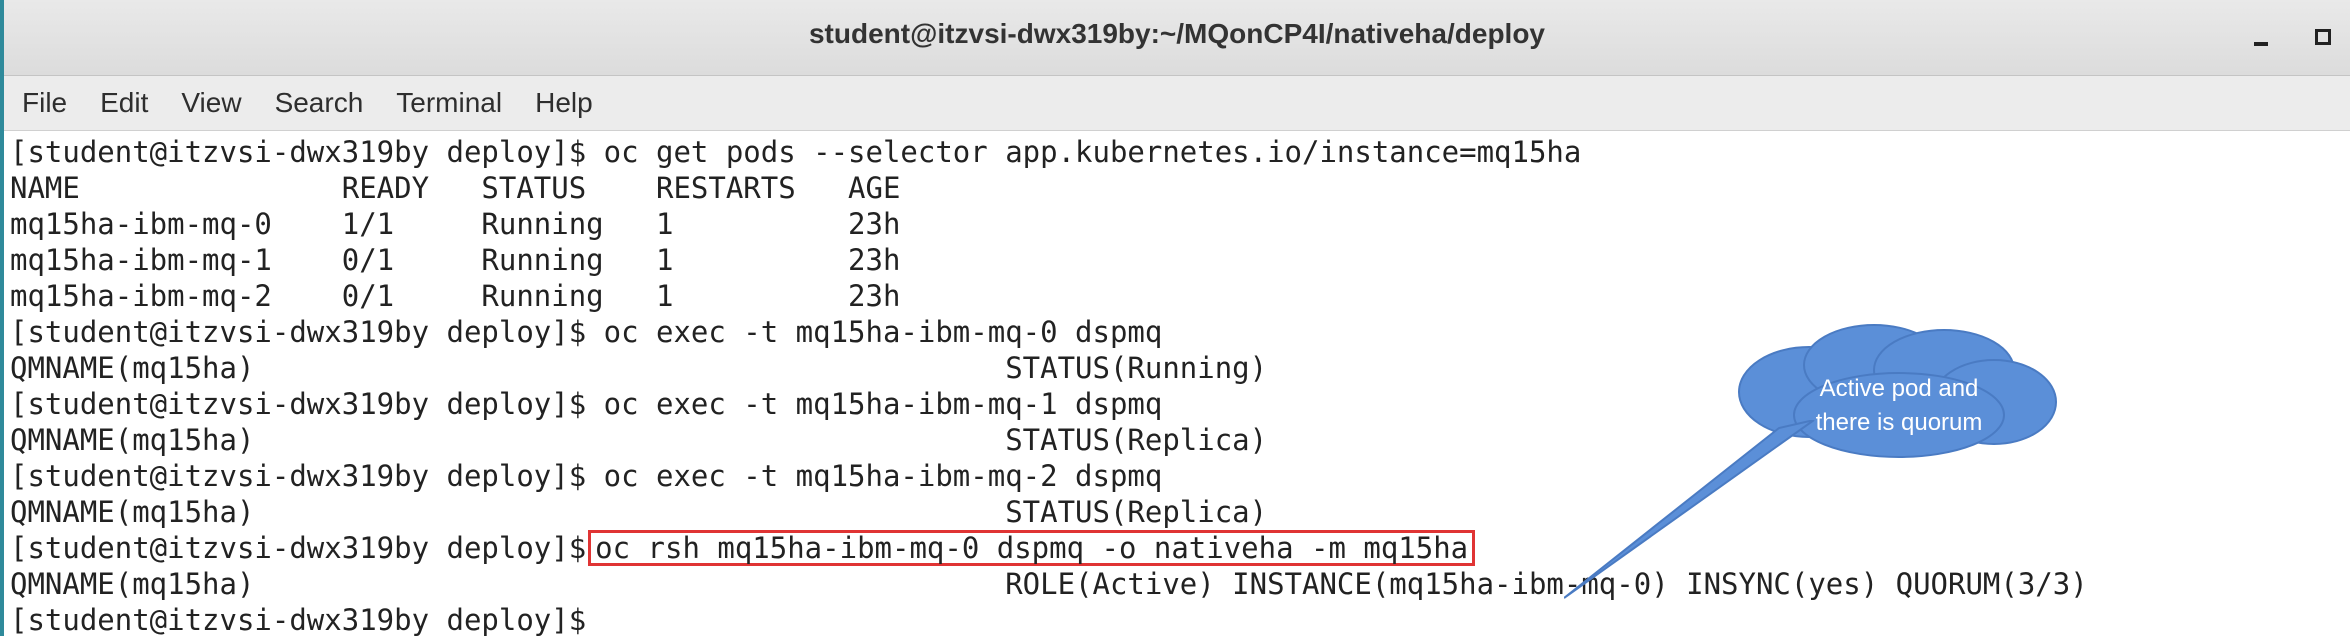 The height and width of the screenshot is (636, 2350). Describe the element at coordinates (455, 296) in the screenshot. I see `terminal-line: mq15ha-ibm-mq-2 0/1 Running 1 23h` at that location.